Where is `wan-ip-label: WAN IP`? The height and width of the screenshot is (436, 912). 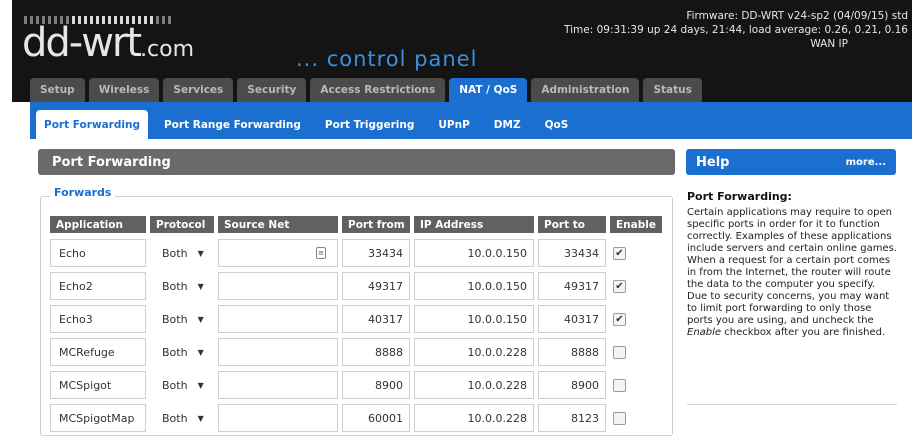 wan-ip-label: WAN IP is located at coordinates (829, 44).